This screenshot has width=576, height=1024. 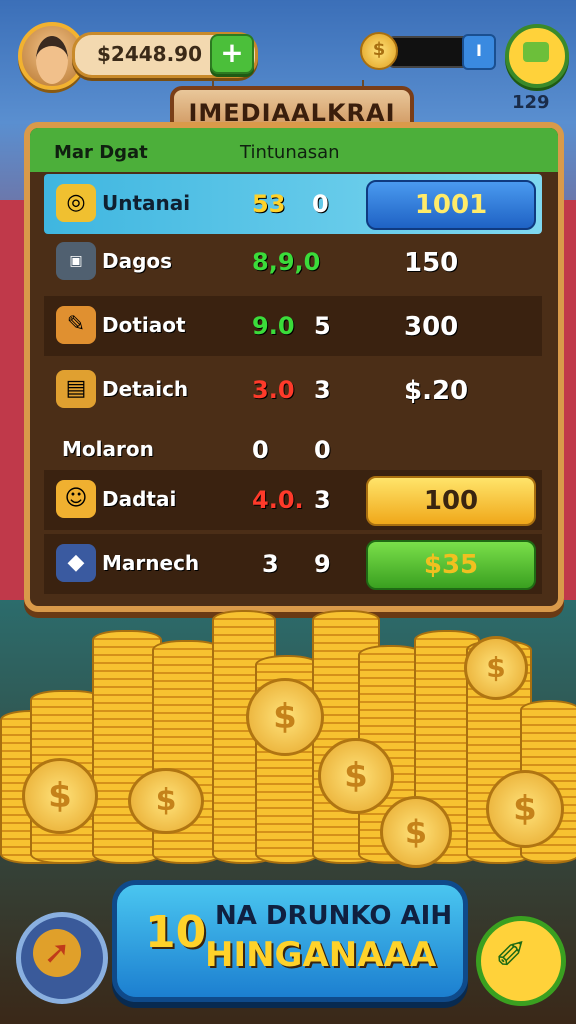 What do you see at coordinates (145, 389) in the screenshot?
I see `item-name: Detaich` at bounding box center [145, 389].